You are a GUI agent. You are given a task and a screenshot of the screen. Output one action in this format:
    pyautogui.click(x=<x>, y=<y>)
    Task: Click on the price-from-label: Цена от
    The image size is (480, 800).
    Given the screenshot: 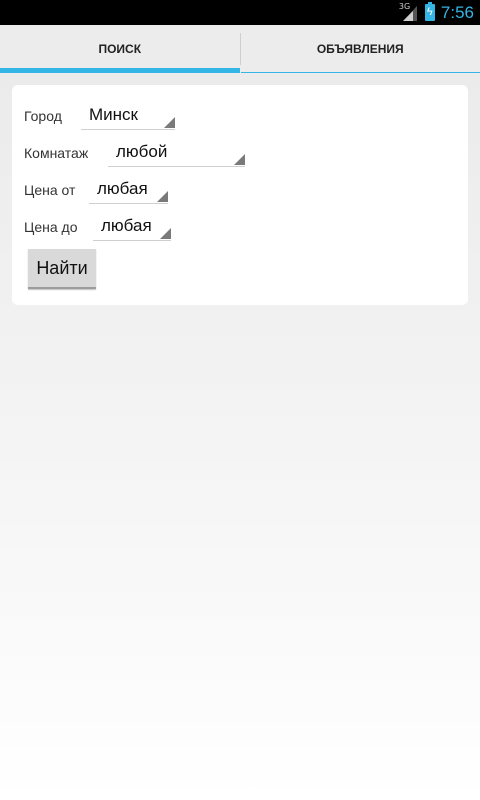 What is the action you would take?
    pyautogui.click(x=50, y=190)
    